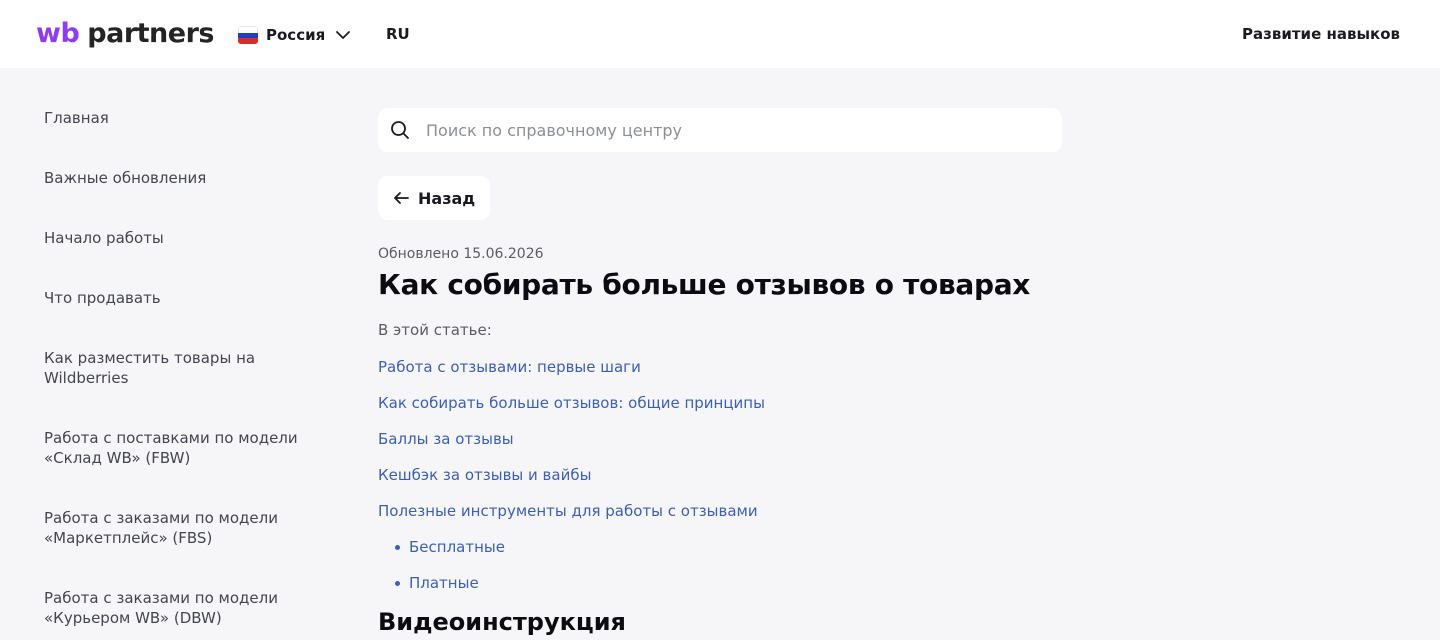 The width and height of the screenshot is (1440, 640). I want to click on toc-link-cashback: Кешбэк за отзывы и вайбы, so click(720, 482).